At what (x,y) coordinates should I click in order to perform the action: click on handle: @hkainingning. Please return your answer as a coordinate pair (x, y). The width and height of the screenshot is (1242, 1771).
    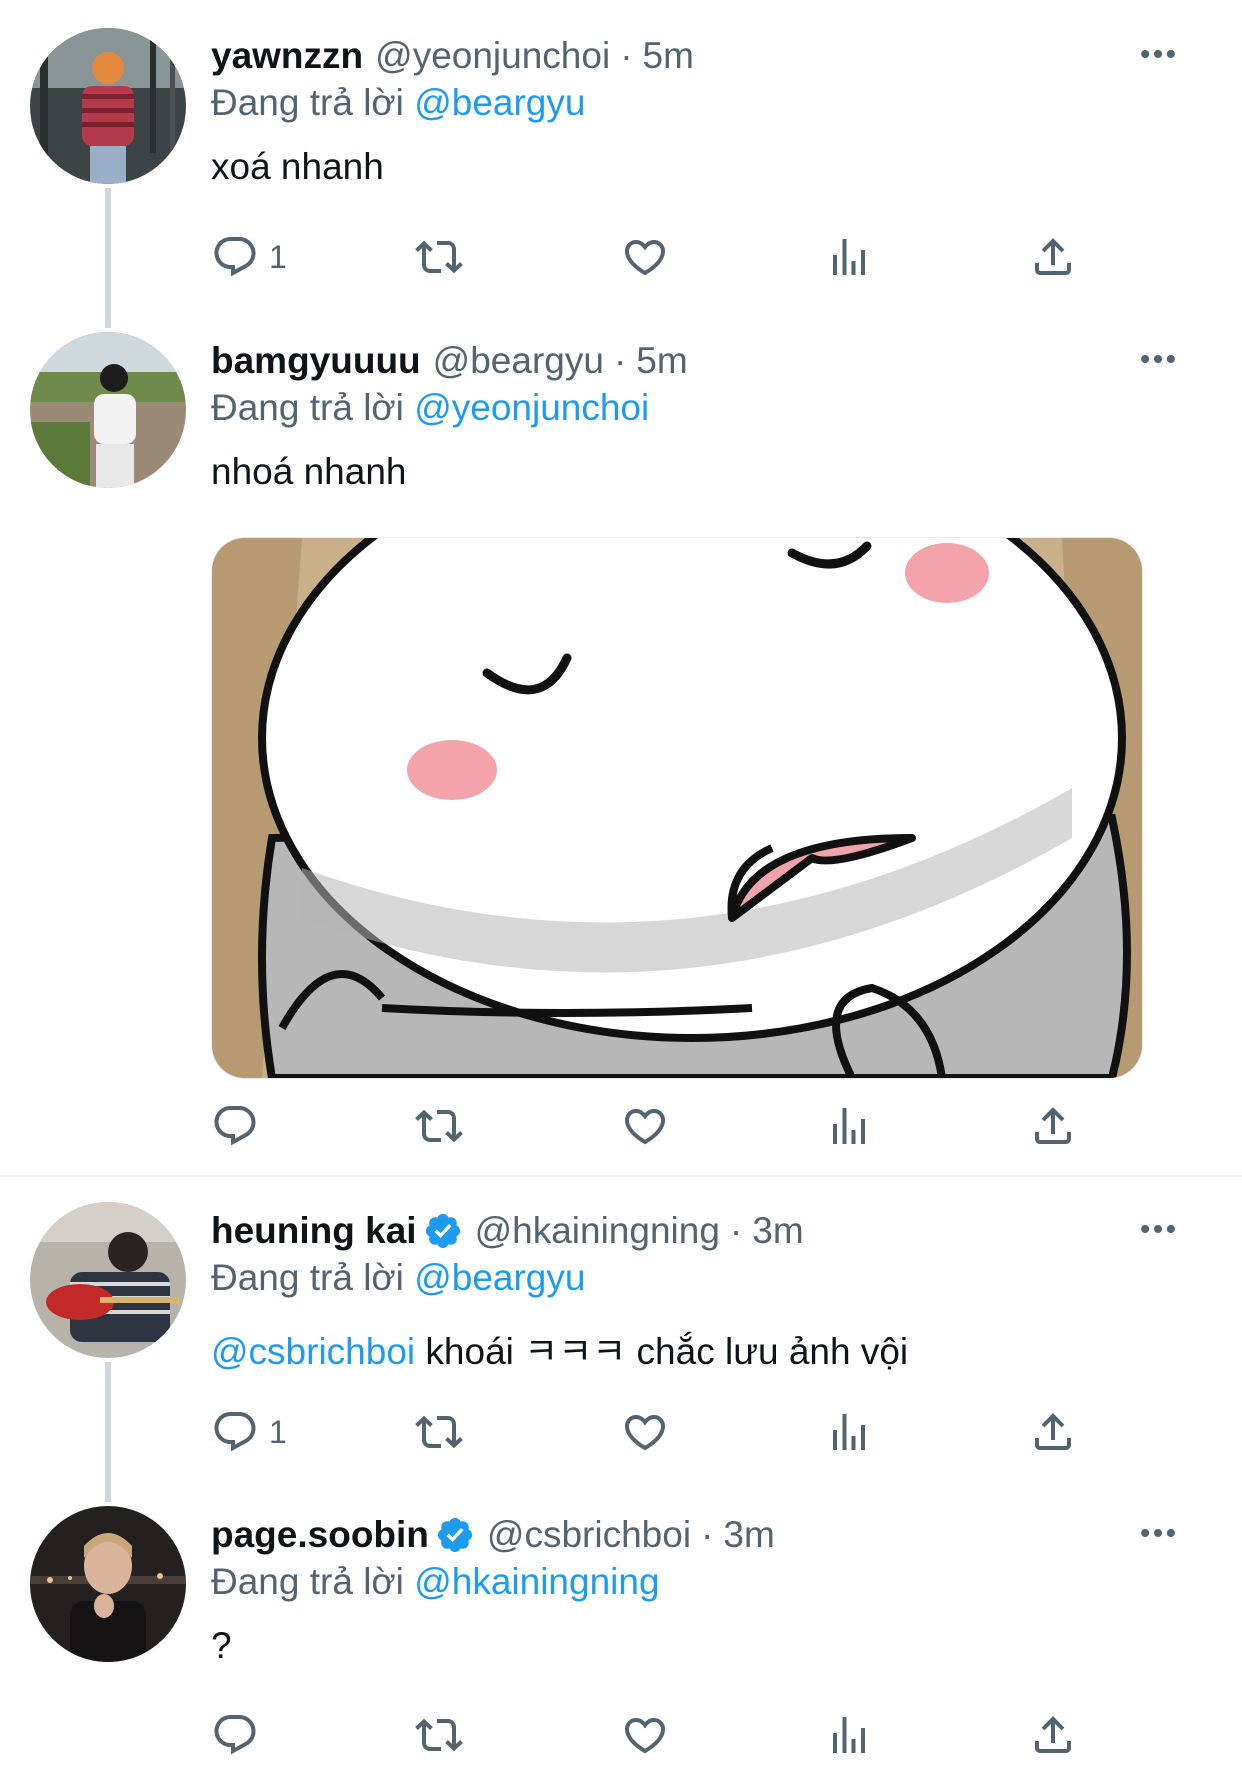
    Looking at the image, I should click on (597, 1231).